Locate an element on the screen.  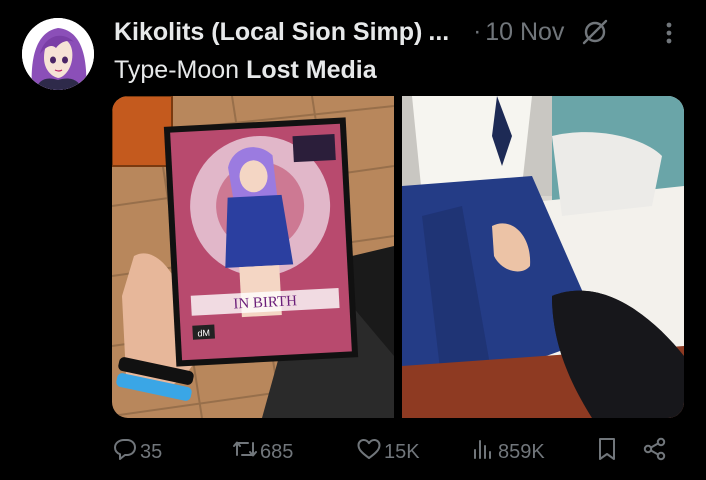
bookmark-button is located at coordinates (607, 452).